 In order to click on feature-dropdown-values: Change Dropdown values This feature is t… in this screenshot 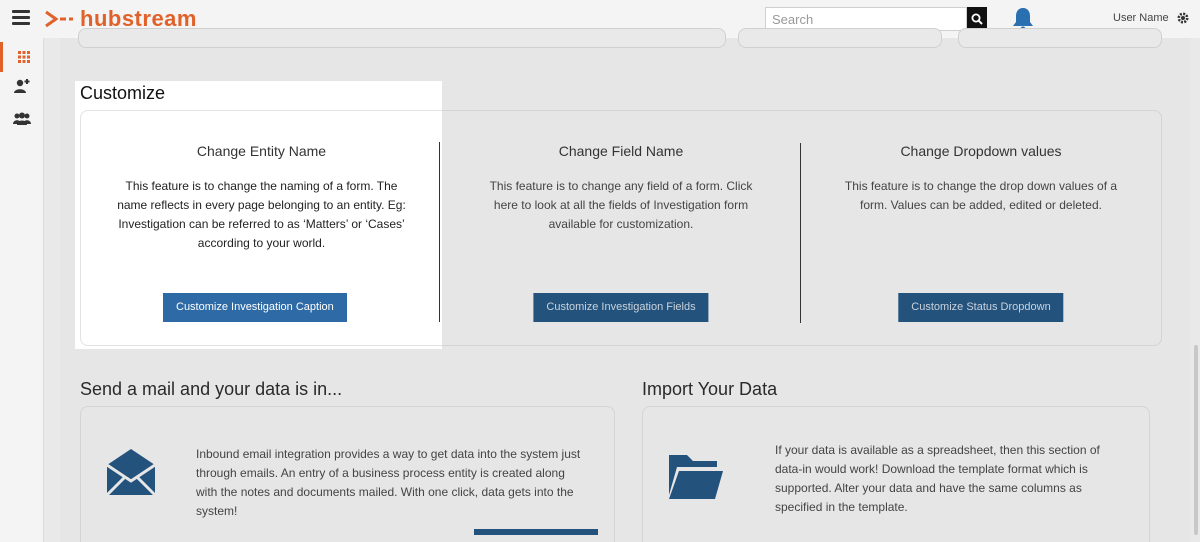, I will do `click(981, 229)`.